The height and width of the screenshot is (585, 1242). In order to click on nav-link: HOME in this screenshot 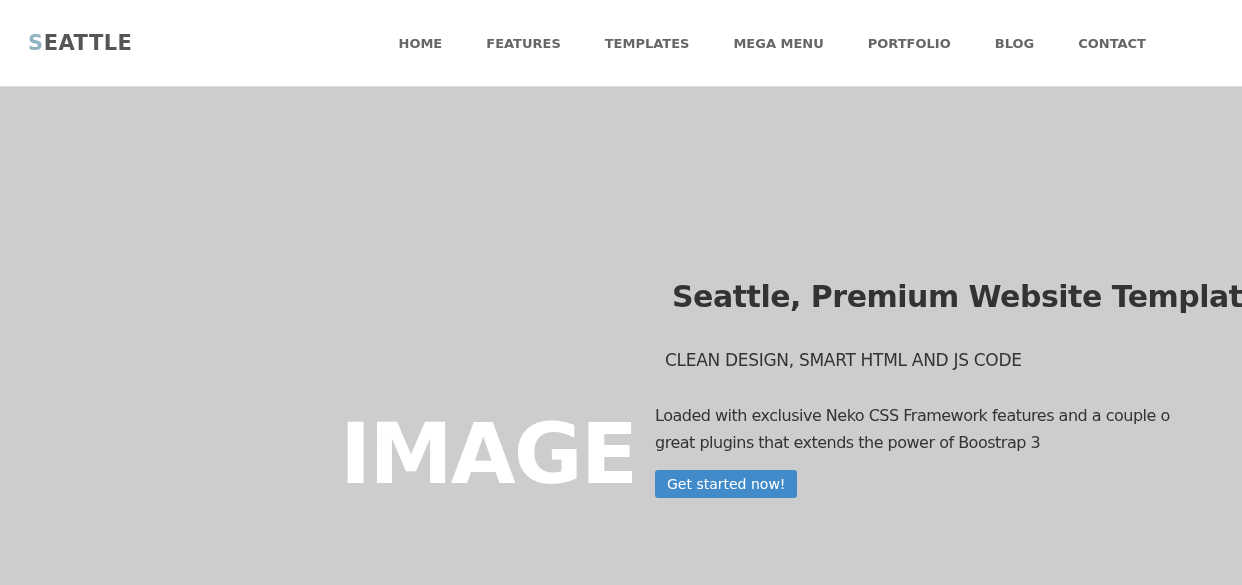, I will do `click(420, 43)`.